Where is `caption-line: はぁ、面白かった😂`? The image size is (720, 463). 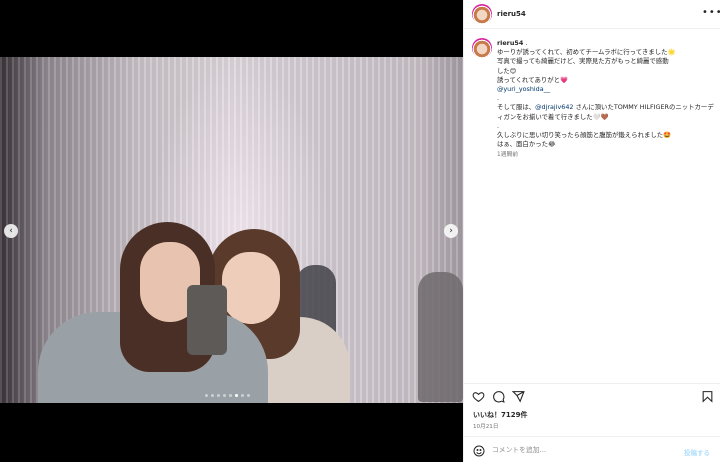
caption-line: はぁ、面白かった😂 is located at coordinates (526, 144).